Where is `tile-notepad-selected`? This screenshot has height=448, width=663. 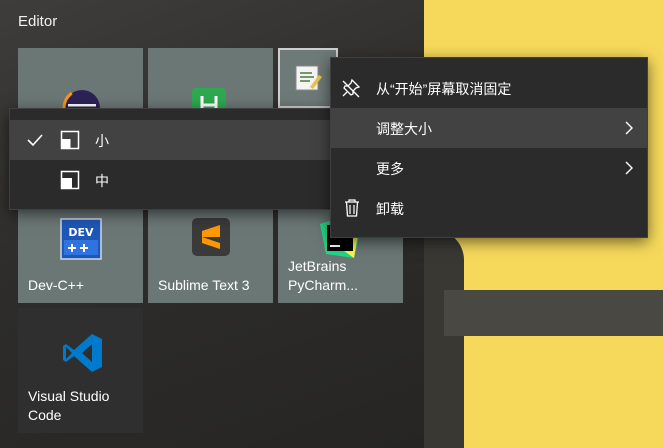
tile-notepad-selected is located at coordinates (308, 78).